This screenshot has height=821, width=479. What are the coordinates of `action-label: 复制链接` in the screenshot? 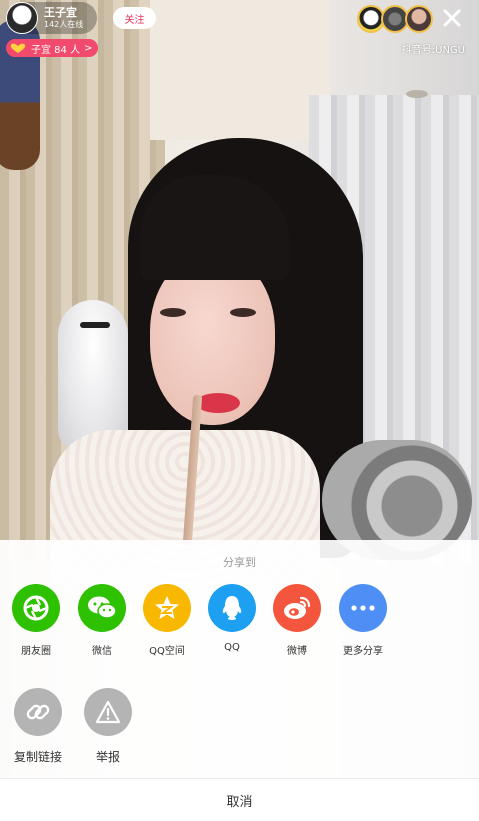 It's located at (37, 757).